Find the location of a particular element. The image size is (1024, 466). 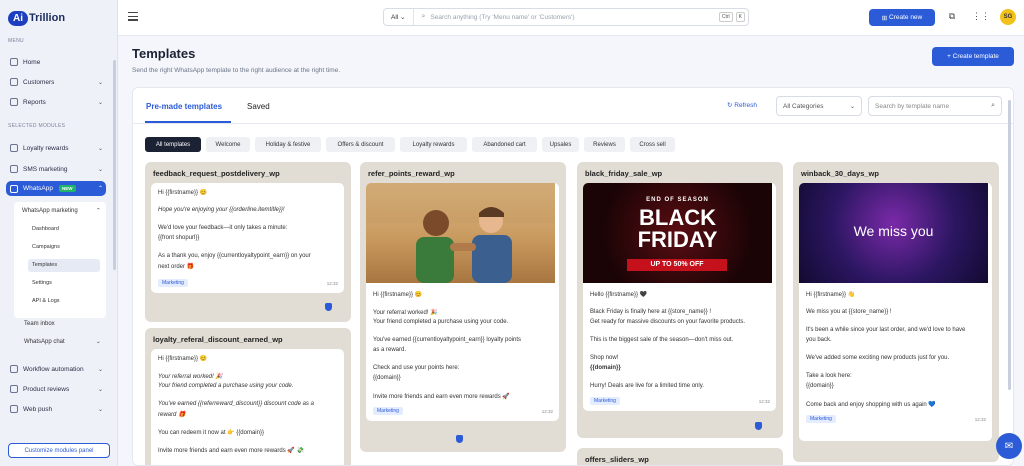

search-scope-select: All ⌄ is located at coordinates (399, 17).